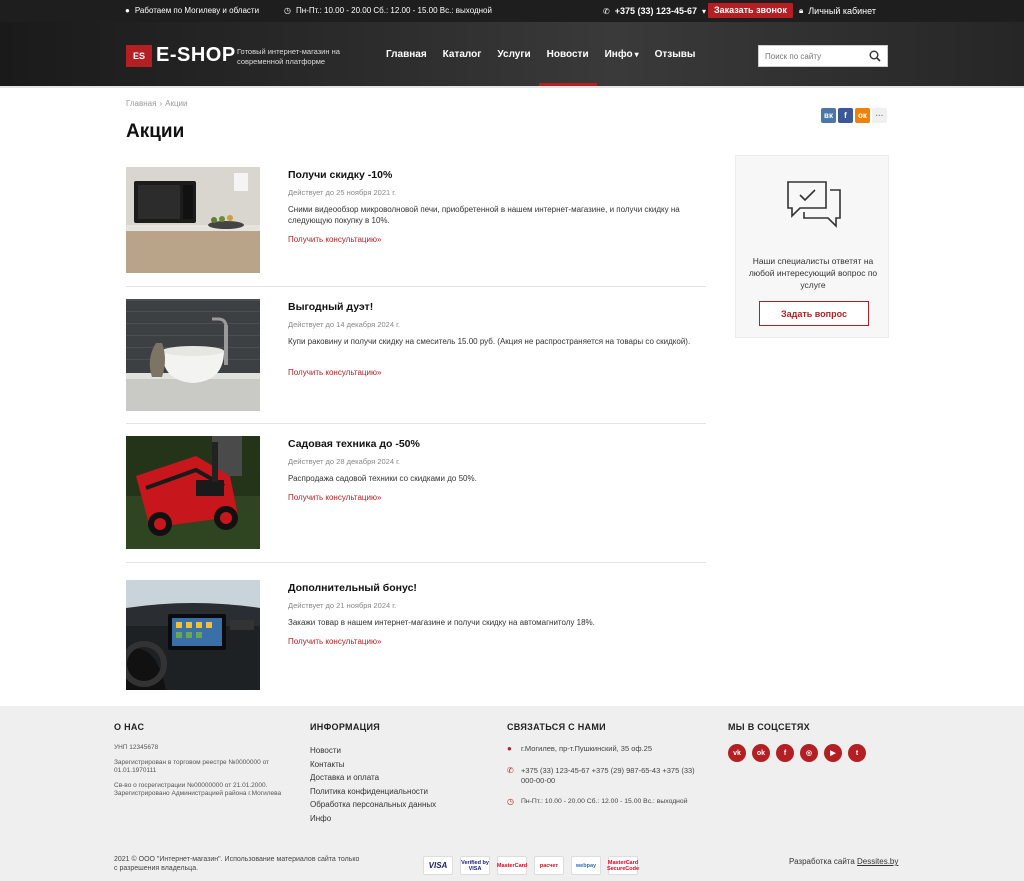 This screenshot has height=881, width=1024. I want to click on promo-image-microwave, so click(193, 220).